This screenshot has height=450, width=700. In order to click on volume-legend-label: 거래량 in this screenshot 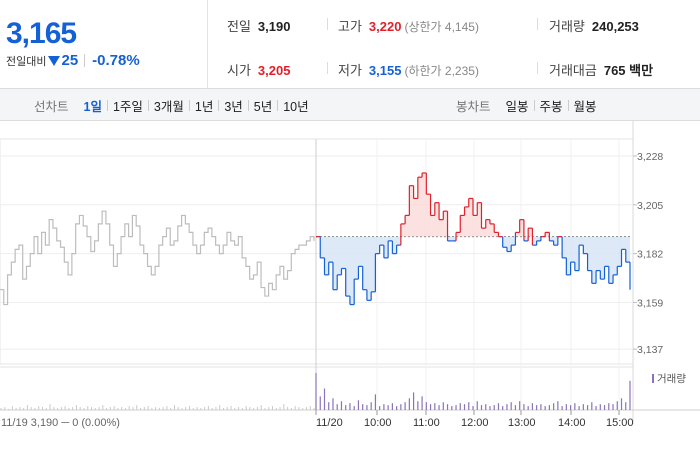, I will do `click(671, 379)`.